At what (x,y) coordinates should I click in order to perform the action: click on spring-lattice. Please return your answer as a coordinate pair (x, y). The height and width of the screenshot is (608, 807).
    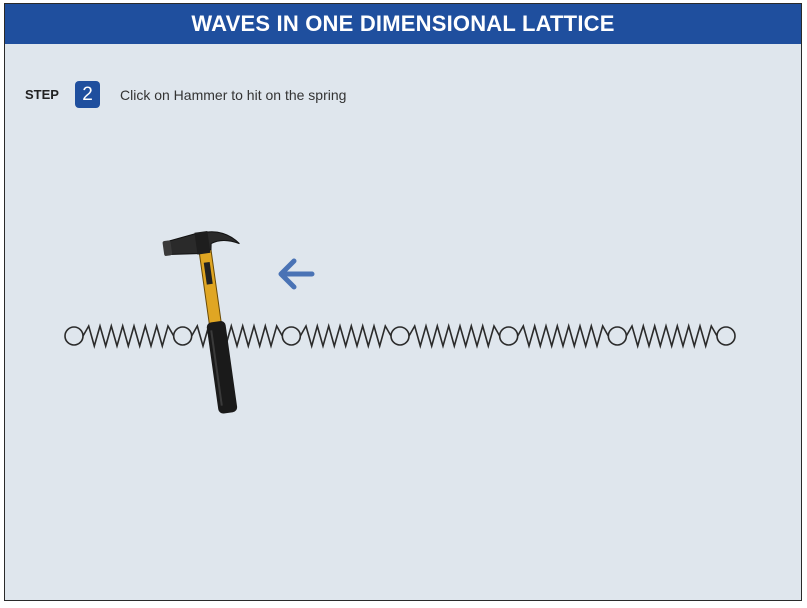
    Looking at the image, I should click on (400, 336).